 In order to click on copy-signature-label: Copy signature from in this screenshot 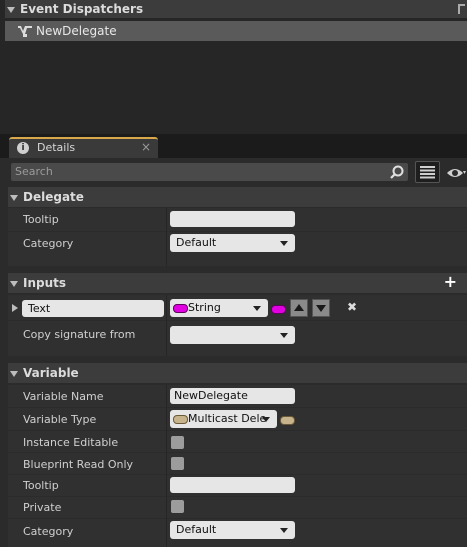, I will do `click(79, 334)`.